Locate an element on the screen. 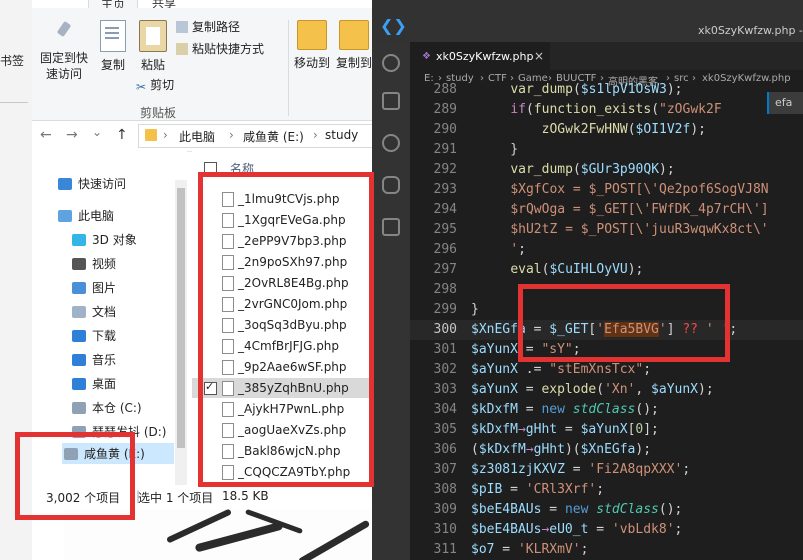 This screenshot has width=803, height=560. line-number: 300 is located at coordinates (445, 329).